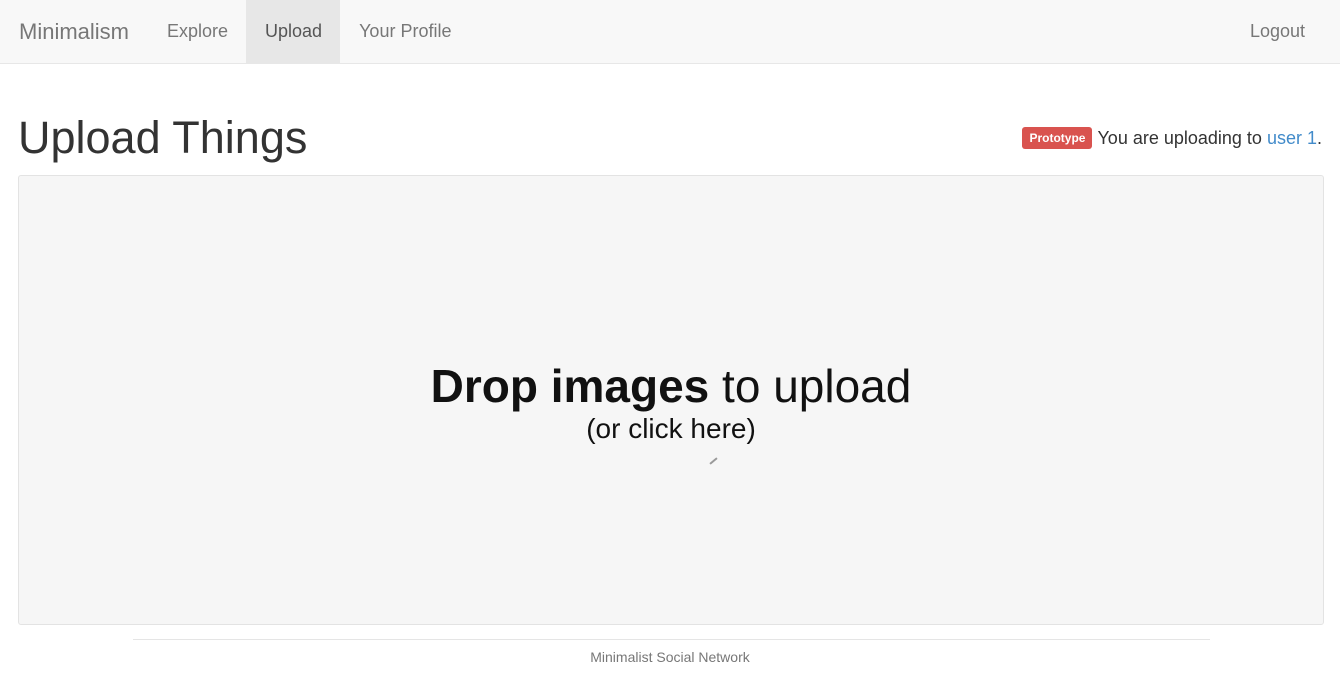 This screenshot has height=685, width=1340. Describe the element at coordinates (404, 31) in the screenshot. I see `nav-your-profile: Your Profile` at that location.